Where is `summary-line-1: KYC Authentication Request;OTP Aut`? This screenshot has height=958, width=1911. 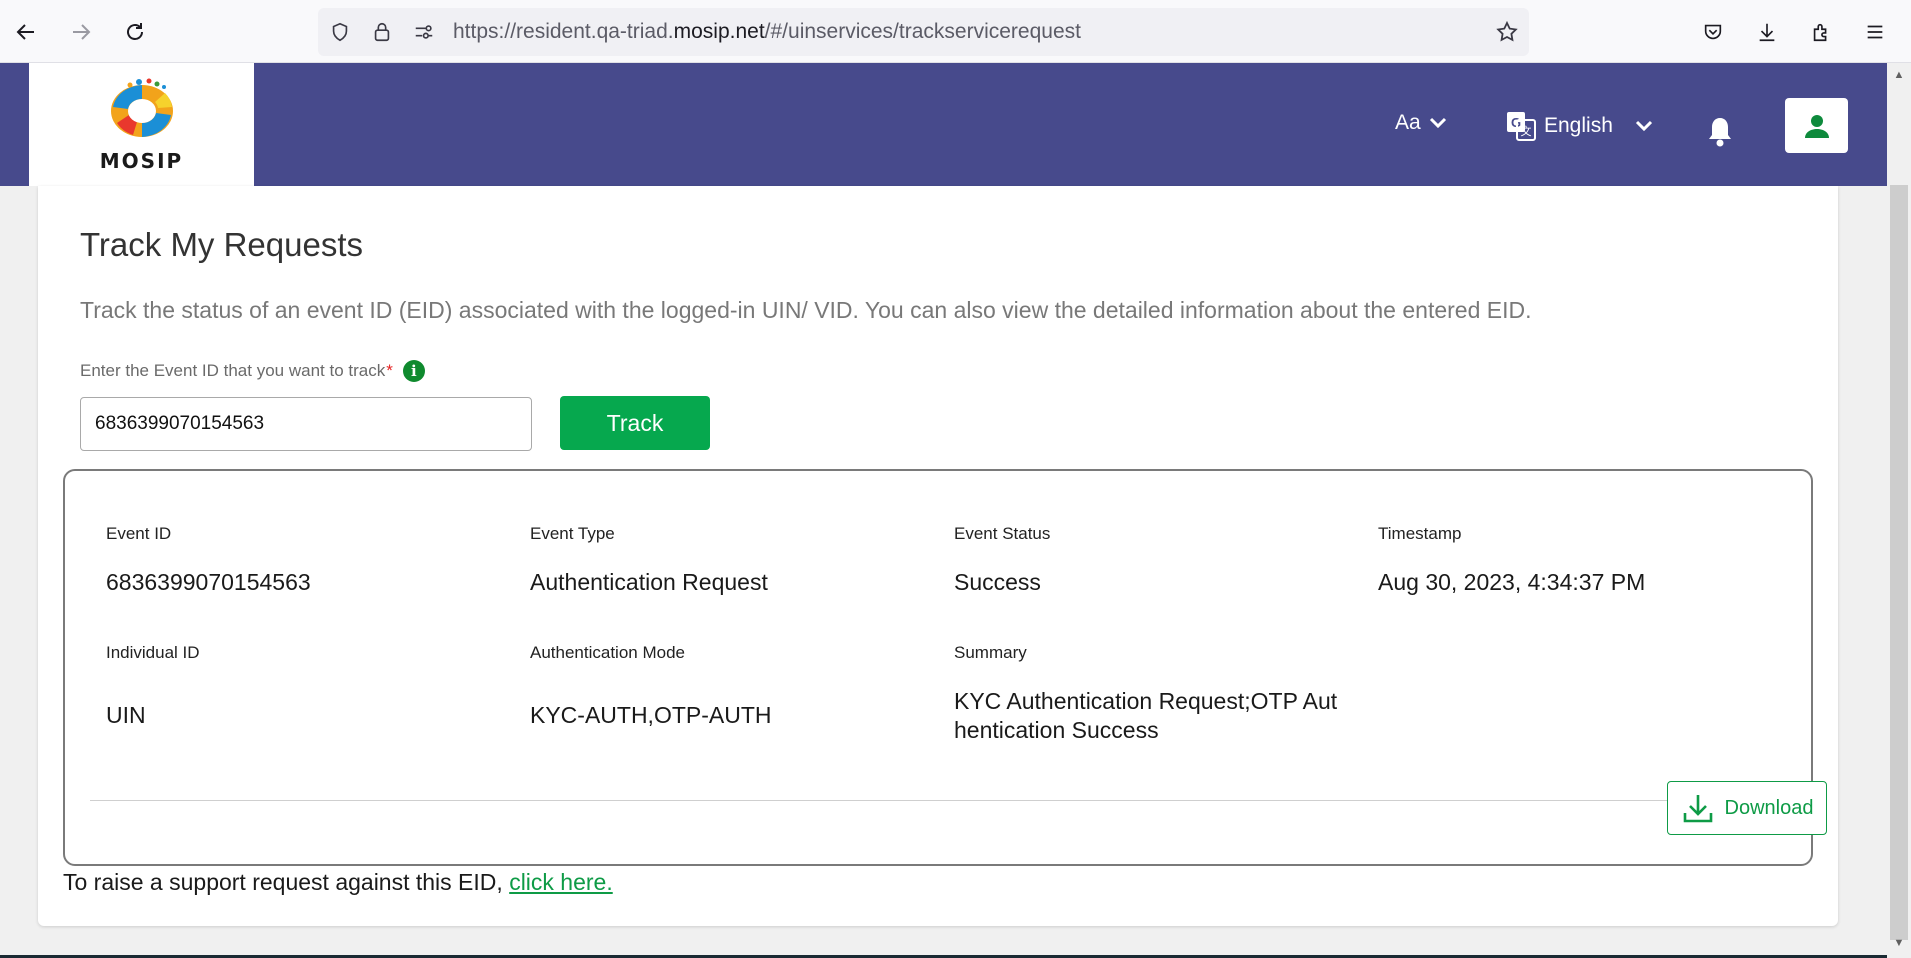 summary-line-1: KYC Authentication Request;OTP Aut is located at coordinates (1146, 701).